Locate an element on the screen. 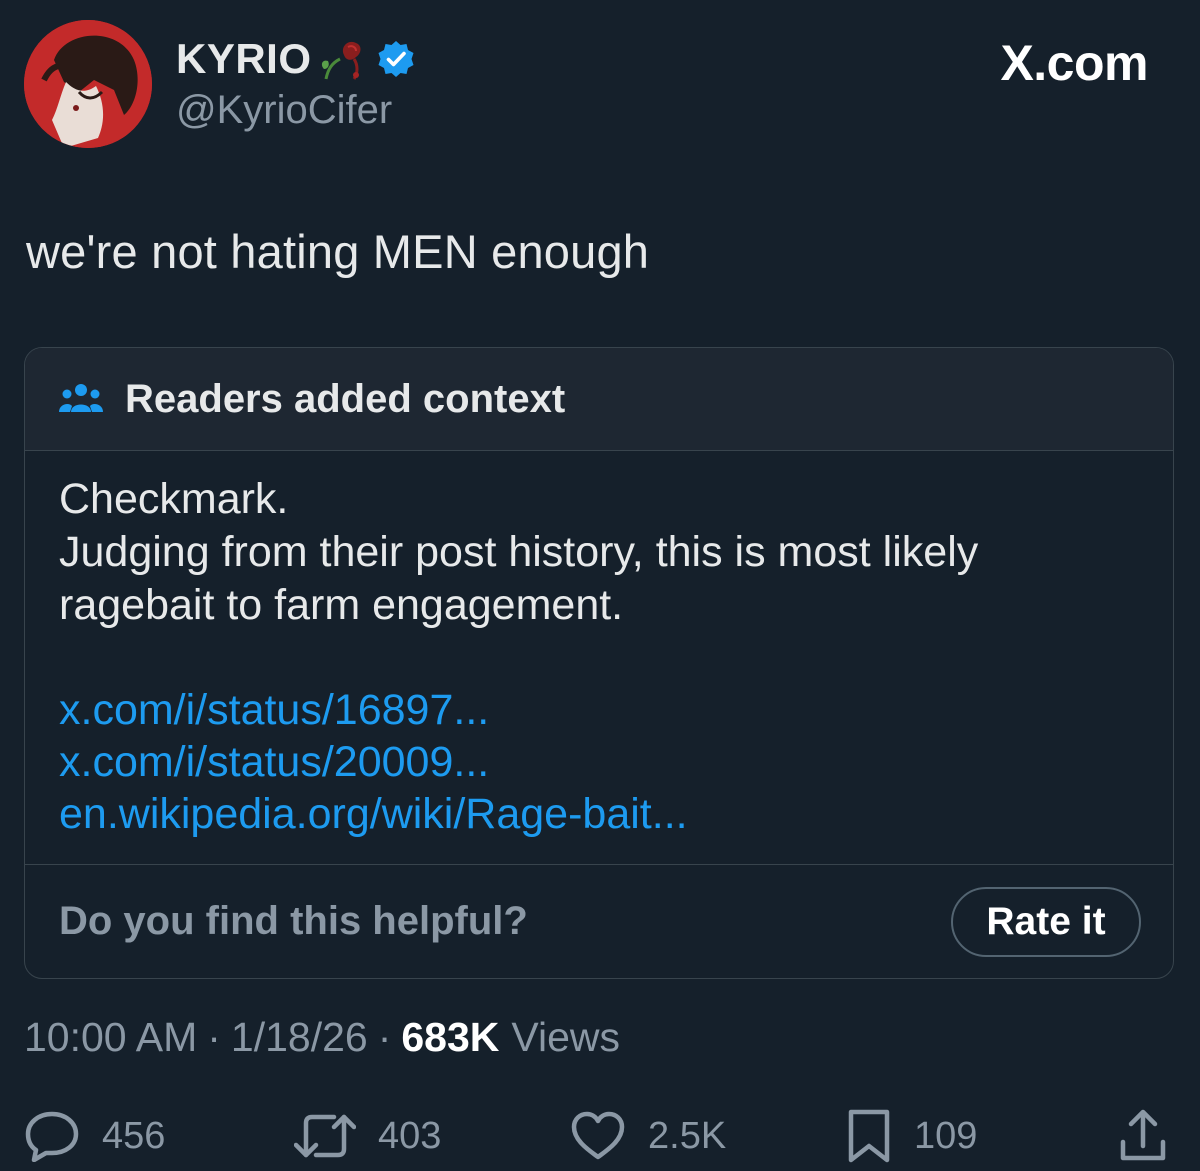  tweet-text: we're not hating MEN enough is located at coordinates (338, 251).